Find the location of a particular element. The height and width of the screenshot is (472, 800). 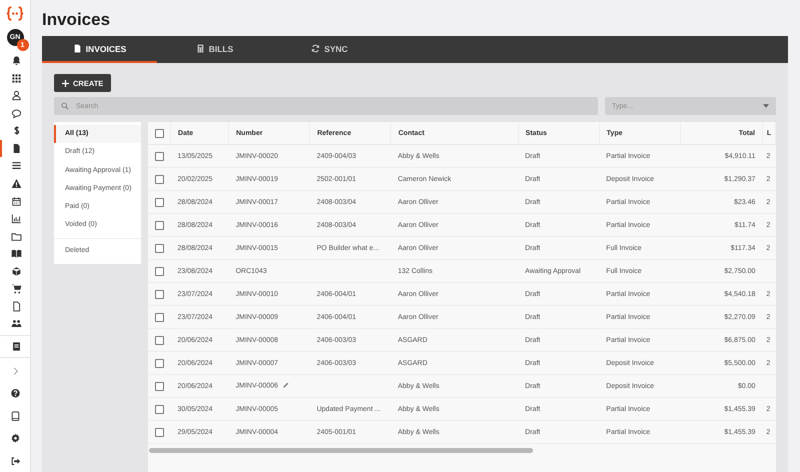

logout-icon is located at coordinates (15, 461).